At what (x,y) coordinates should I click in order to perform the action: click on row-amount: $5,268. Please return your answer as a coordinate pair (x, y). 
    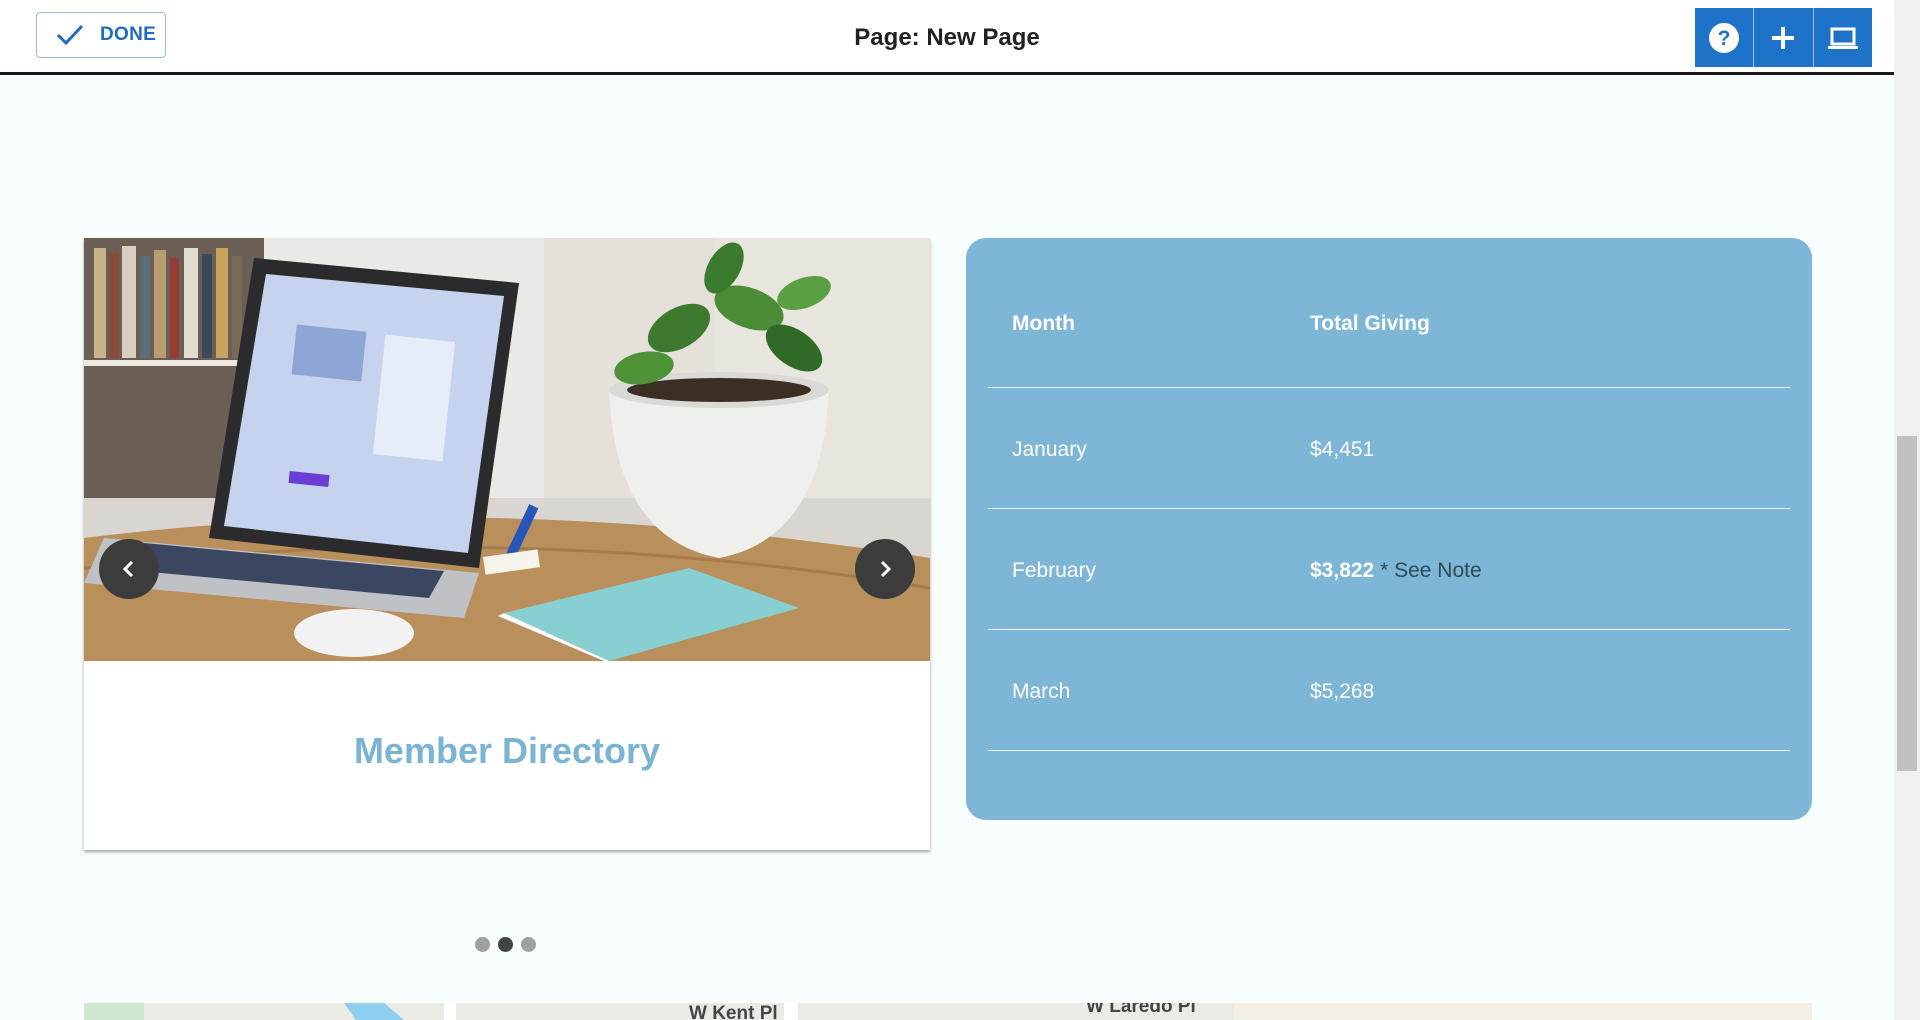
    Looking at the image, I should click on (1342, 691).